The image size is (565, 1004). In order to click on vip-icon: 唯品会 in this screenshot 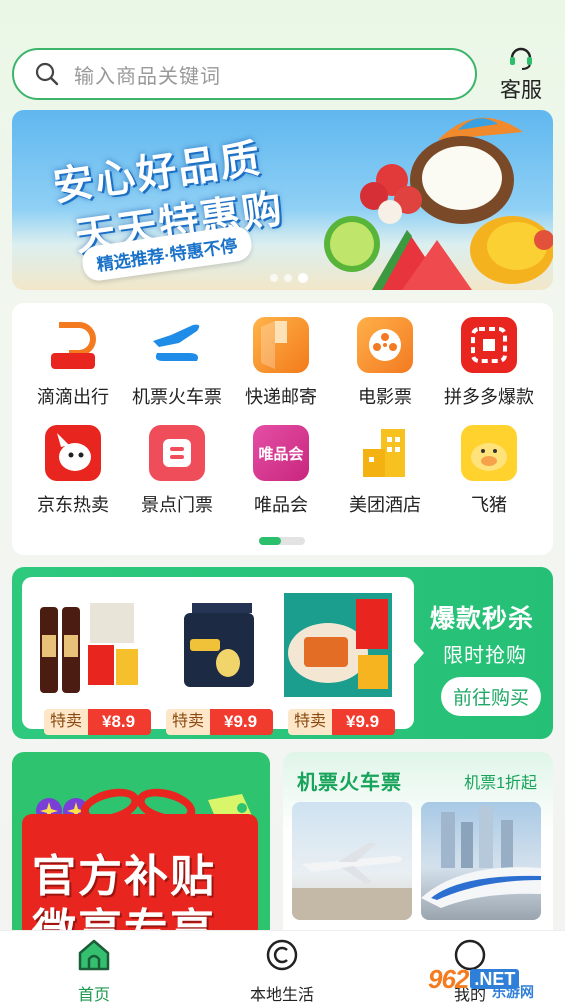, I will do `click(281, 453)`.